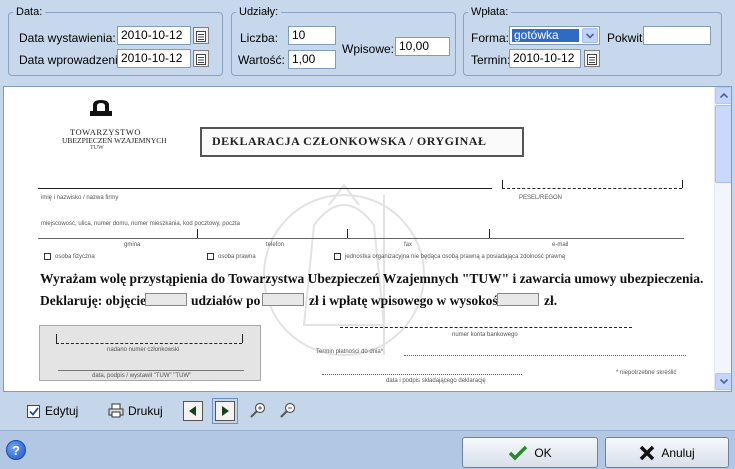 This screenshot has height=469, width=735. Describe the element at coordinates (490, 38) in the screenshot. I see `payment-form-label: Forma:` at that location.